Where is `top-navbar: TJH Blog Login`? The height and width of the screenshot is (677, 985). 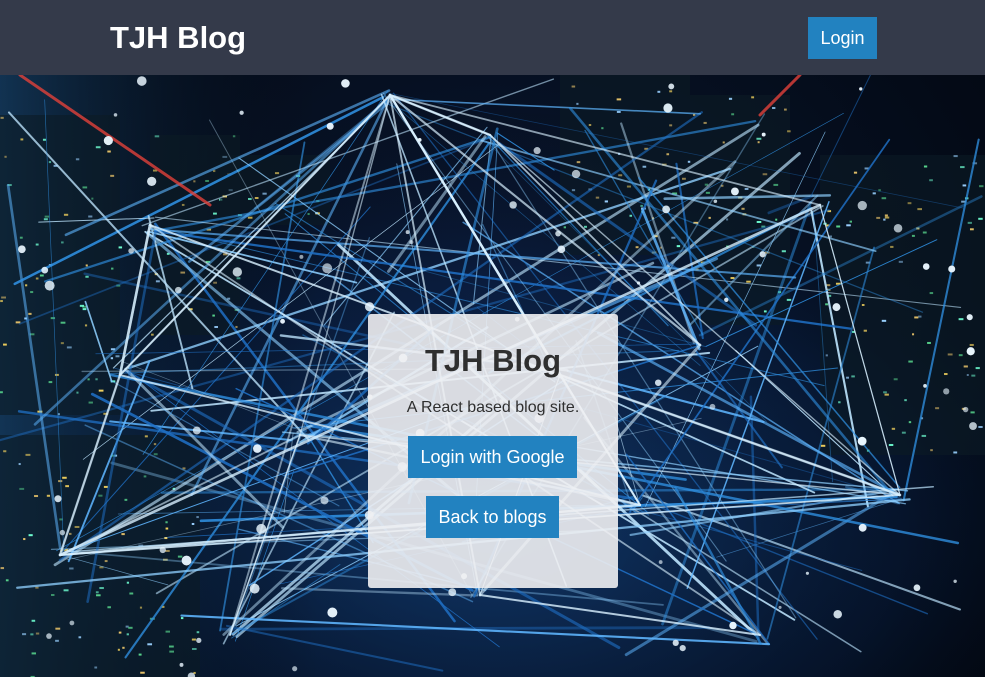 top-navbar: TJH Blog Login is located at coordinates (492, 37).